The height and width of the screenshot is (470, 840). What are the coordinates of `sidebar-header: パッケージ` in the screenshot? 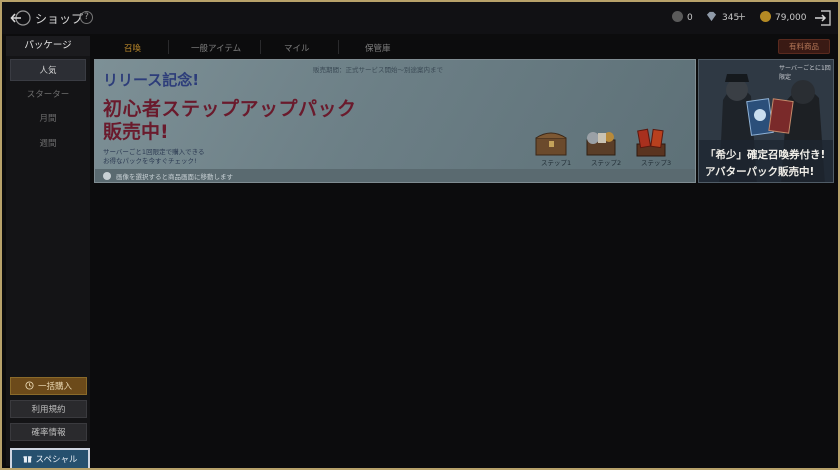 It's located at (48, 46).